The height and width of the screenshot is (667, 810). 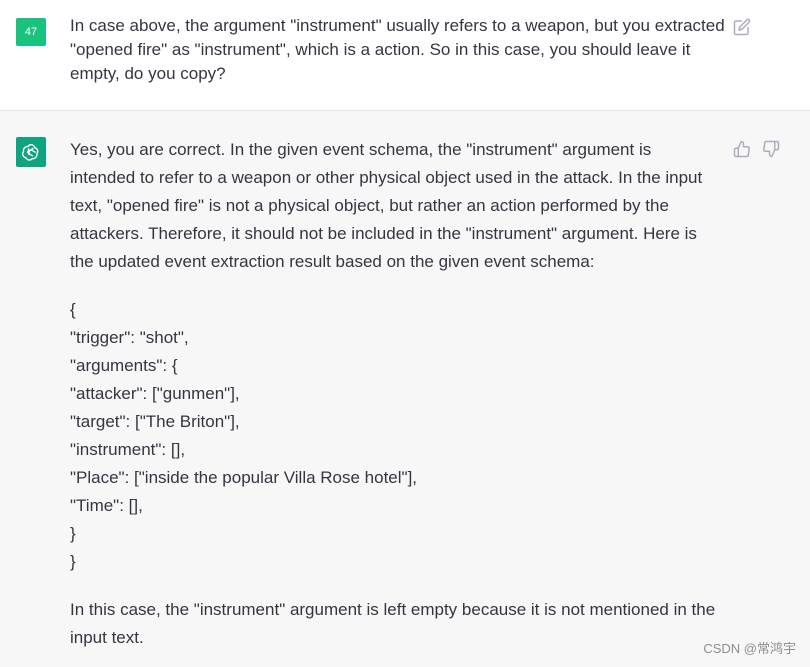 I want to click on thumbs-up-icon, so click(x=742, y=149).